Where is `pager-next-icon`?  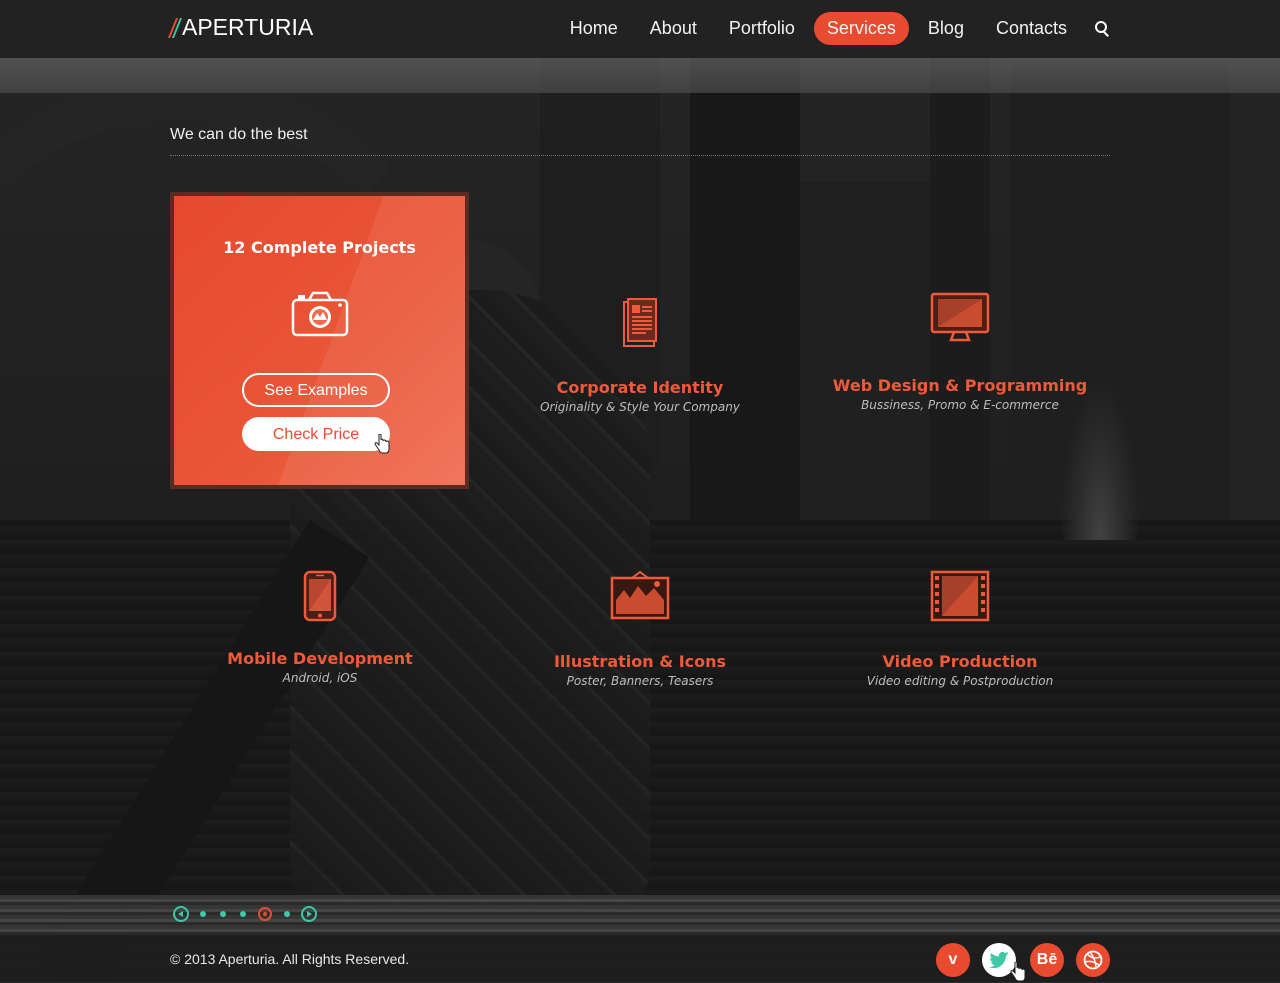 pager-next-icon is located at coordinates (309, 914).